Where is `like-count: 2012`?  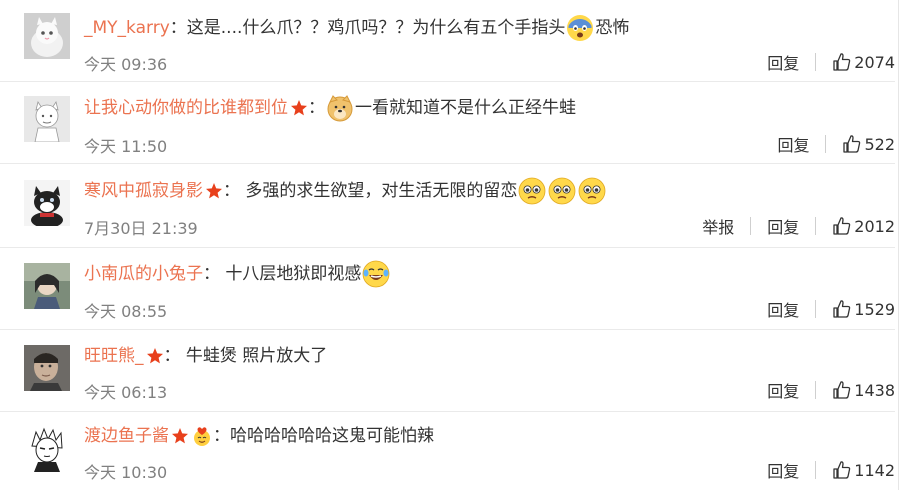 like-count: 2012 is located at coordinates (874, 226).